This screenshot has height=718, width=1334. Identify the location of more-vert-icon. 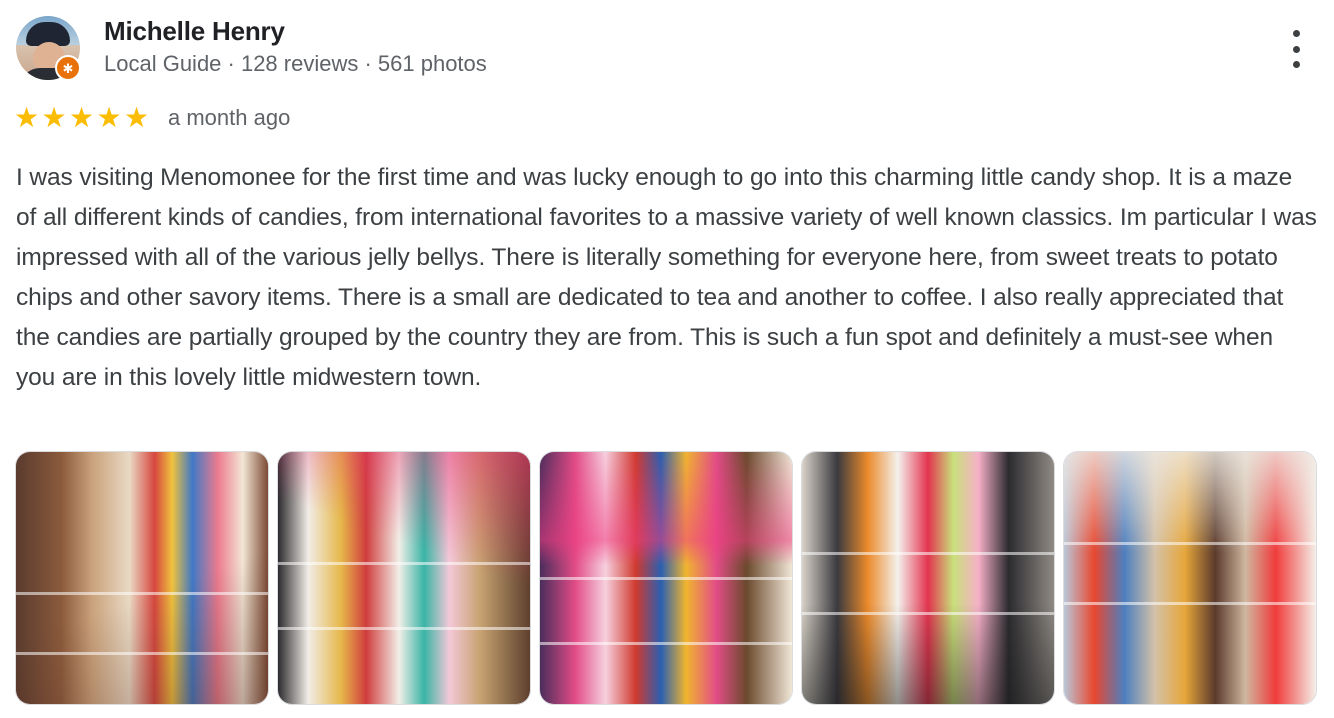
(1296, 49).